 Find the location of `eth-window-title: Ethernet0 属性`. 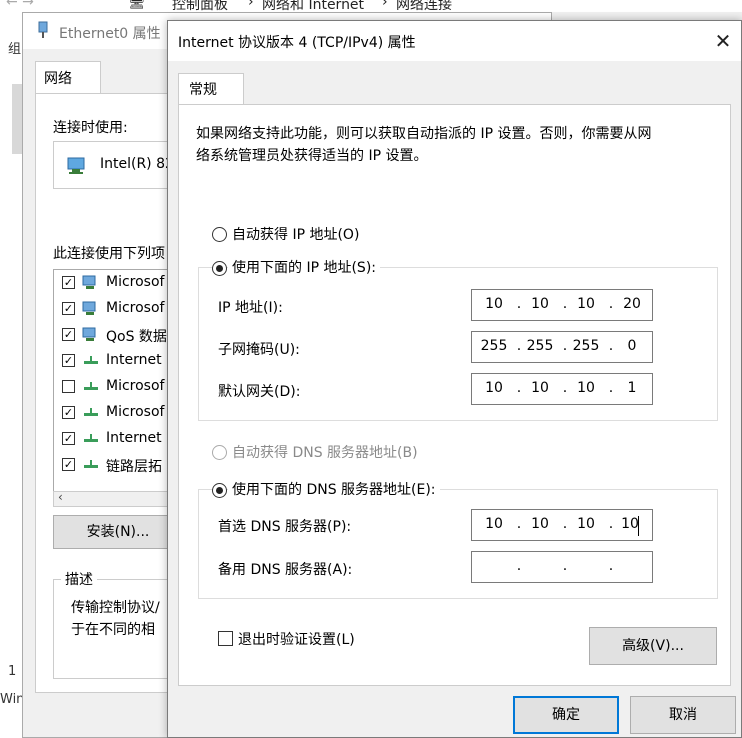

eth-window-title: Ethernet0 属性 is located at coordinates (110, 34).